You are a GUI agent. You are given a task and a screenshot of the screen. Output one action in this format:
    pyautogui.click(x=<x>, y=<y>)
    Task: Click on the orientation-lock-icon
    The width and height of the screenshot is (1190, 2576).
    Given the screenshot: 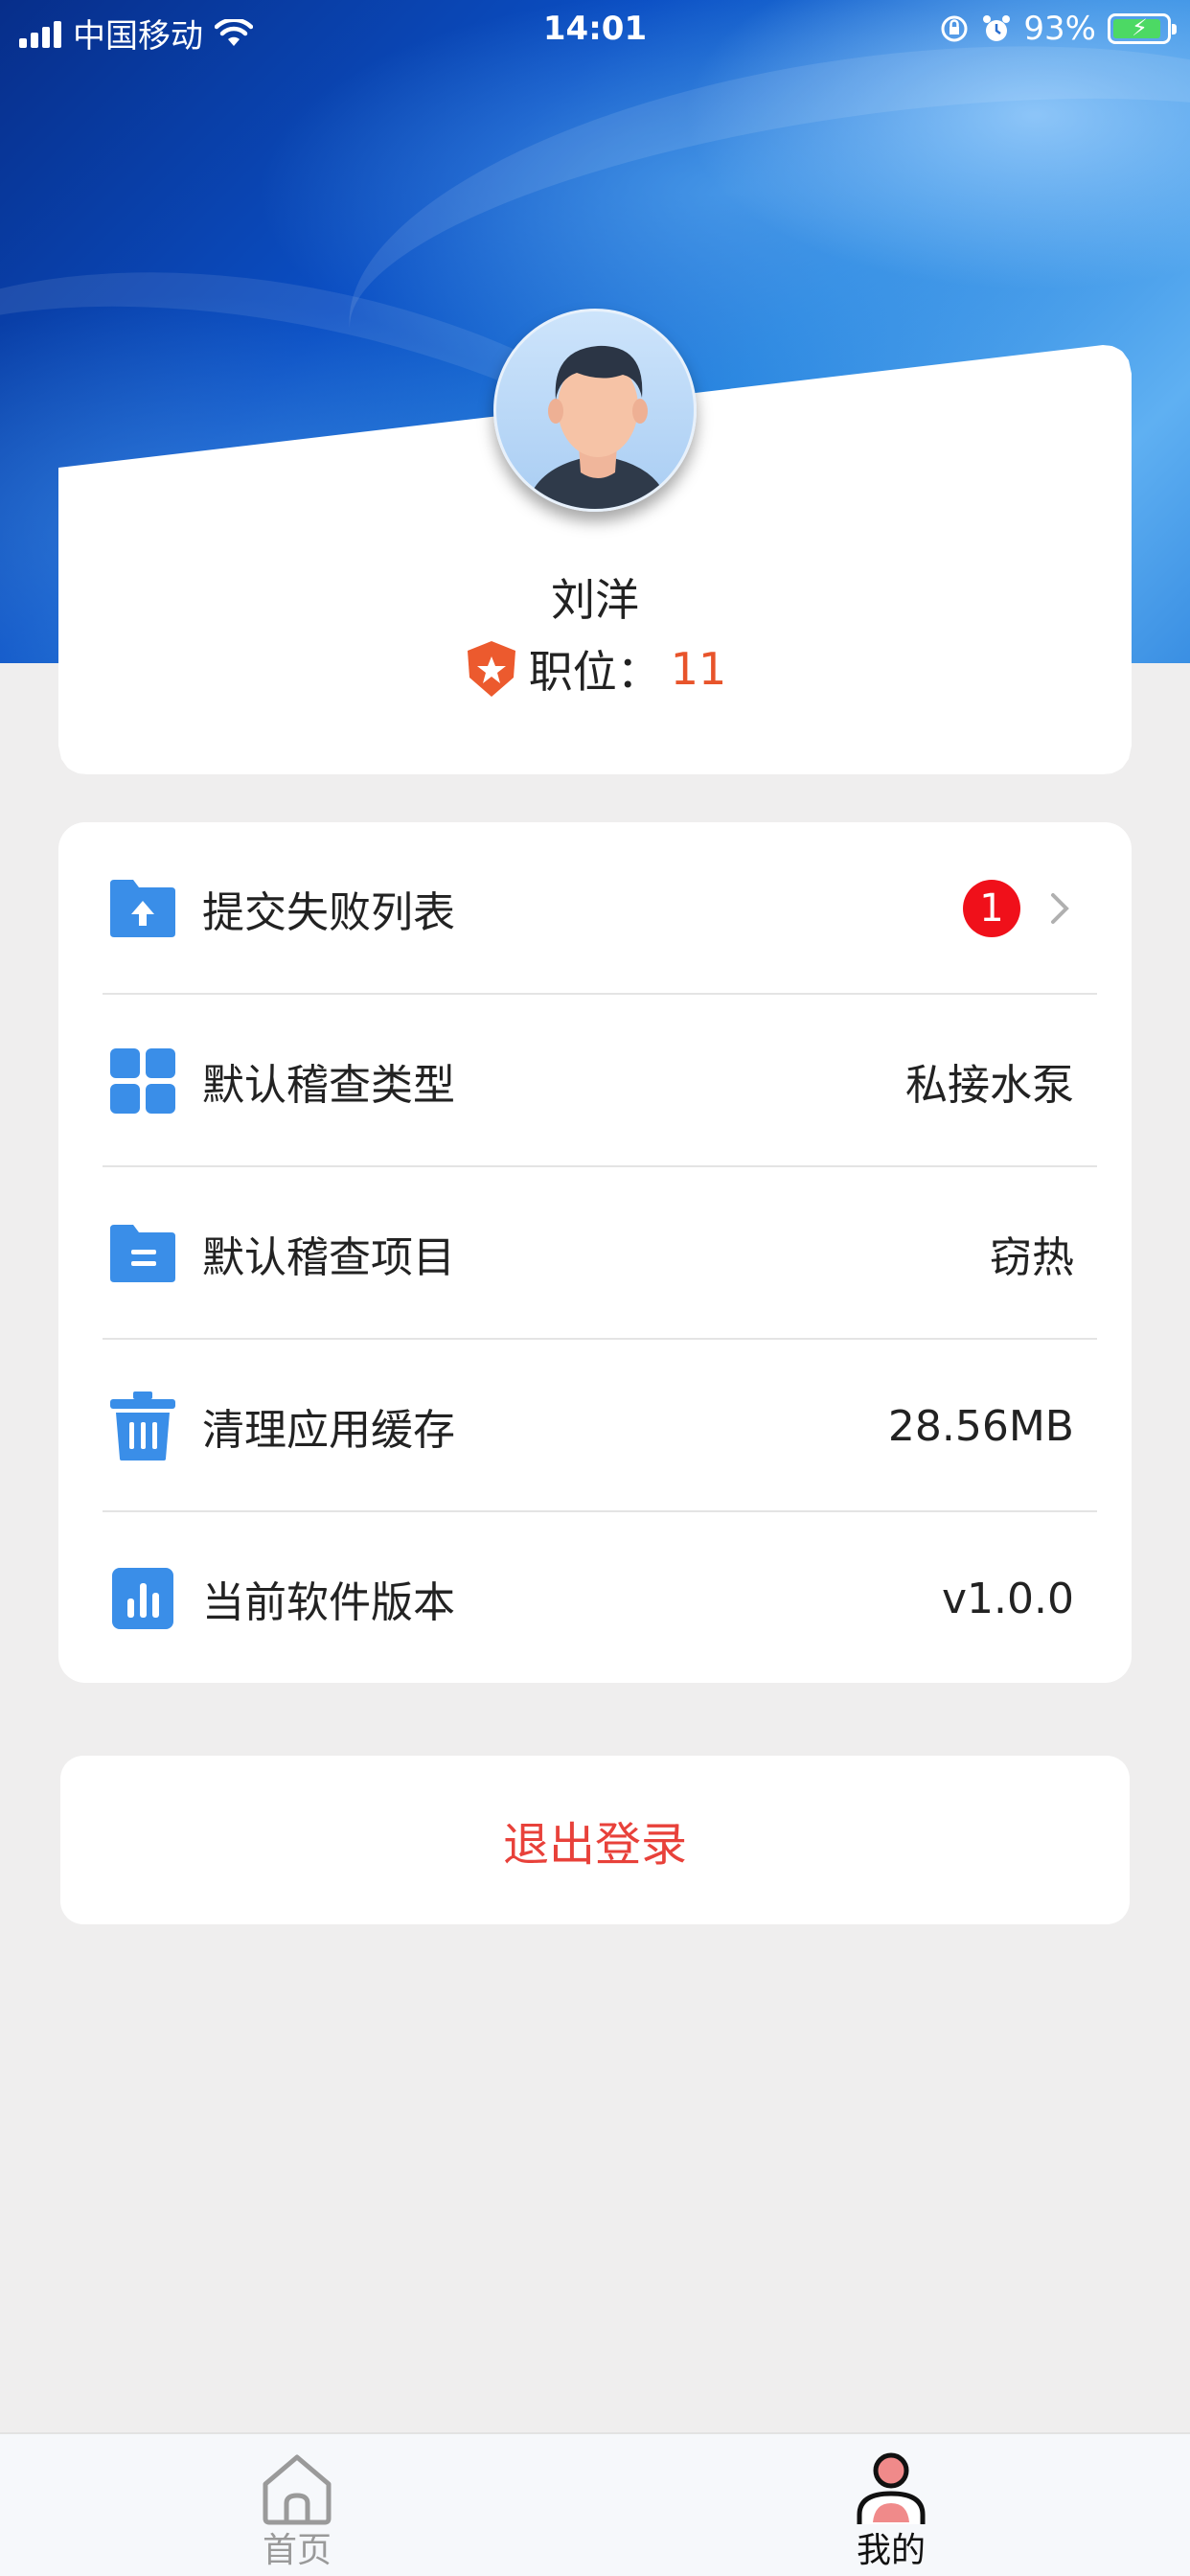 What is the action you would take?
    pyautogui.click(x=955, y=28)
    